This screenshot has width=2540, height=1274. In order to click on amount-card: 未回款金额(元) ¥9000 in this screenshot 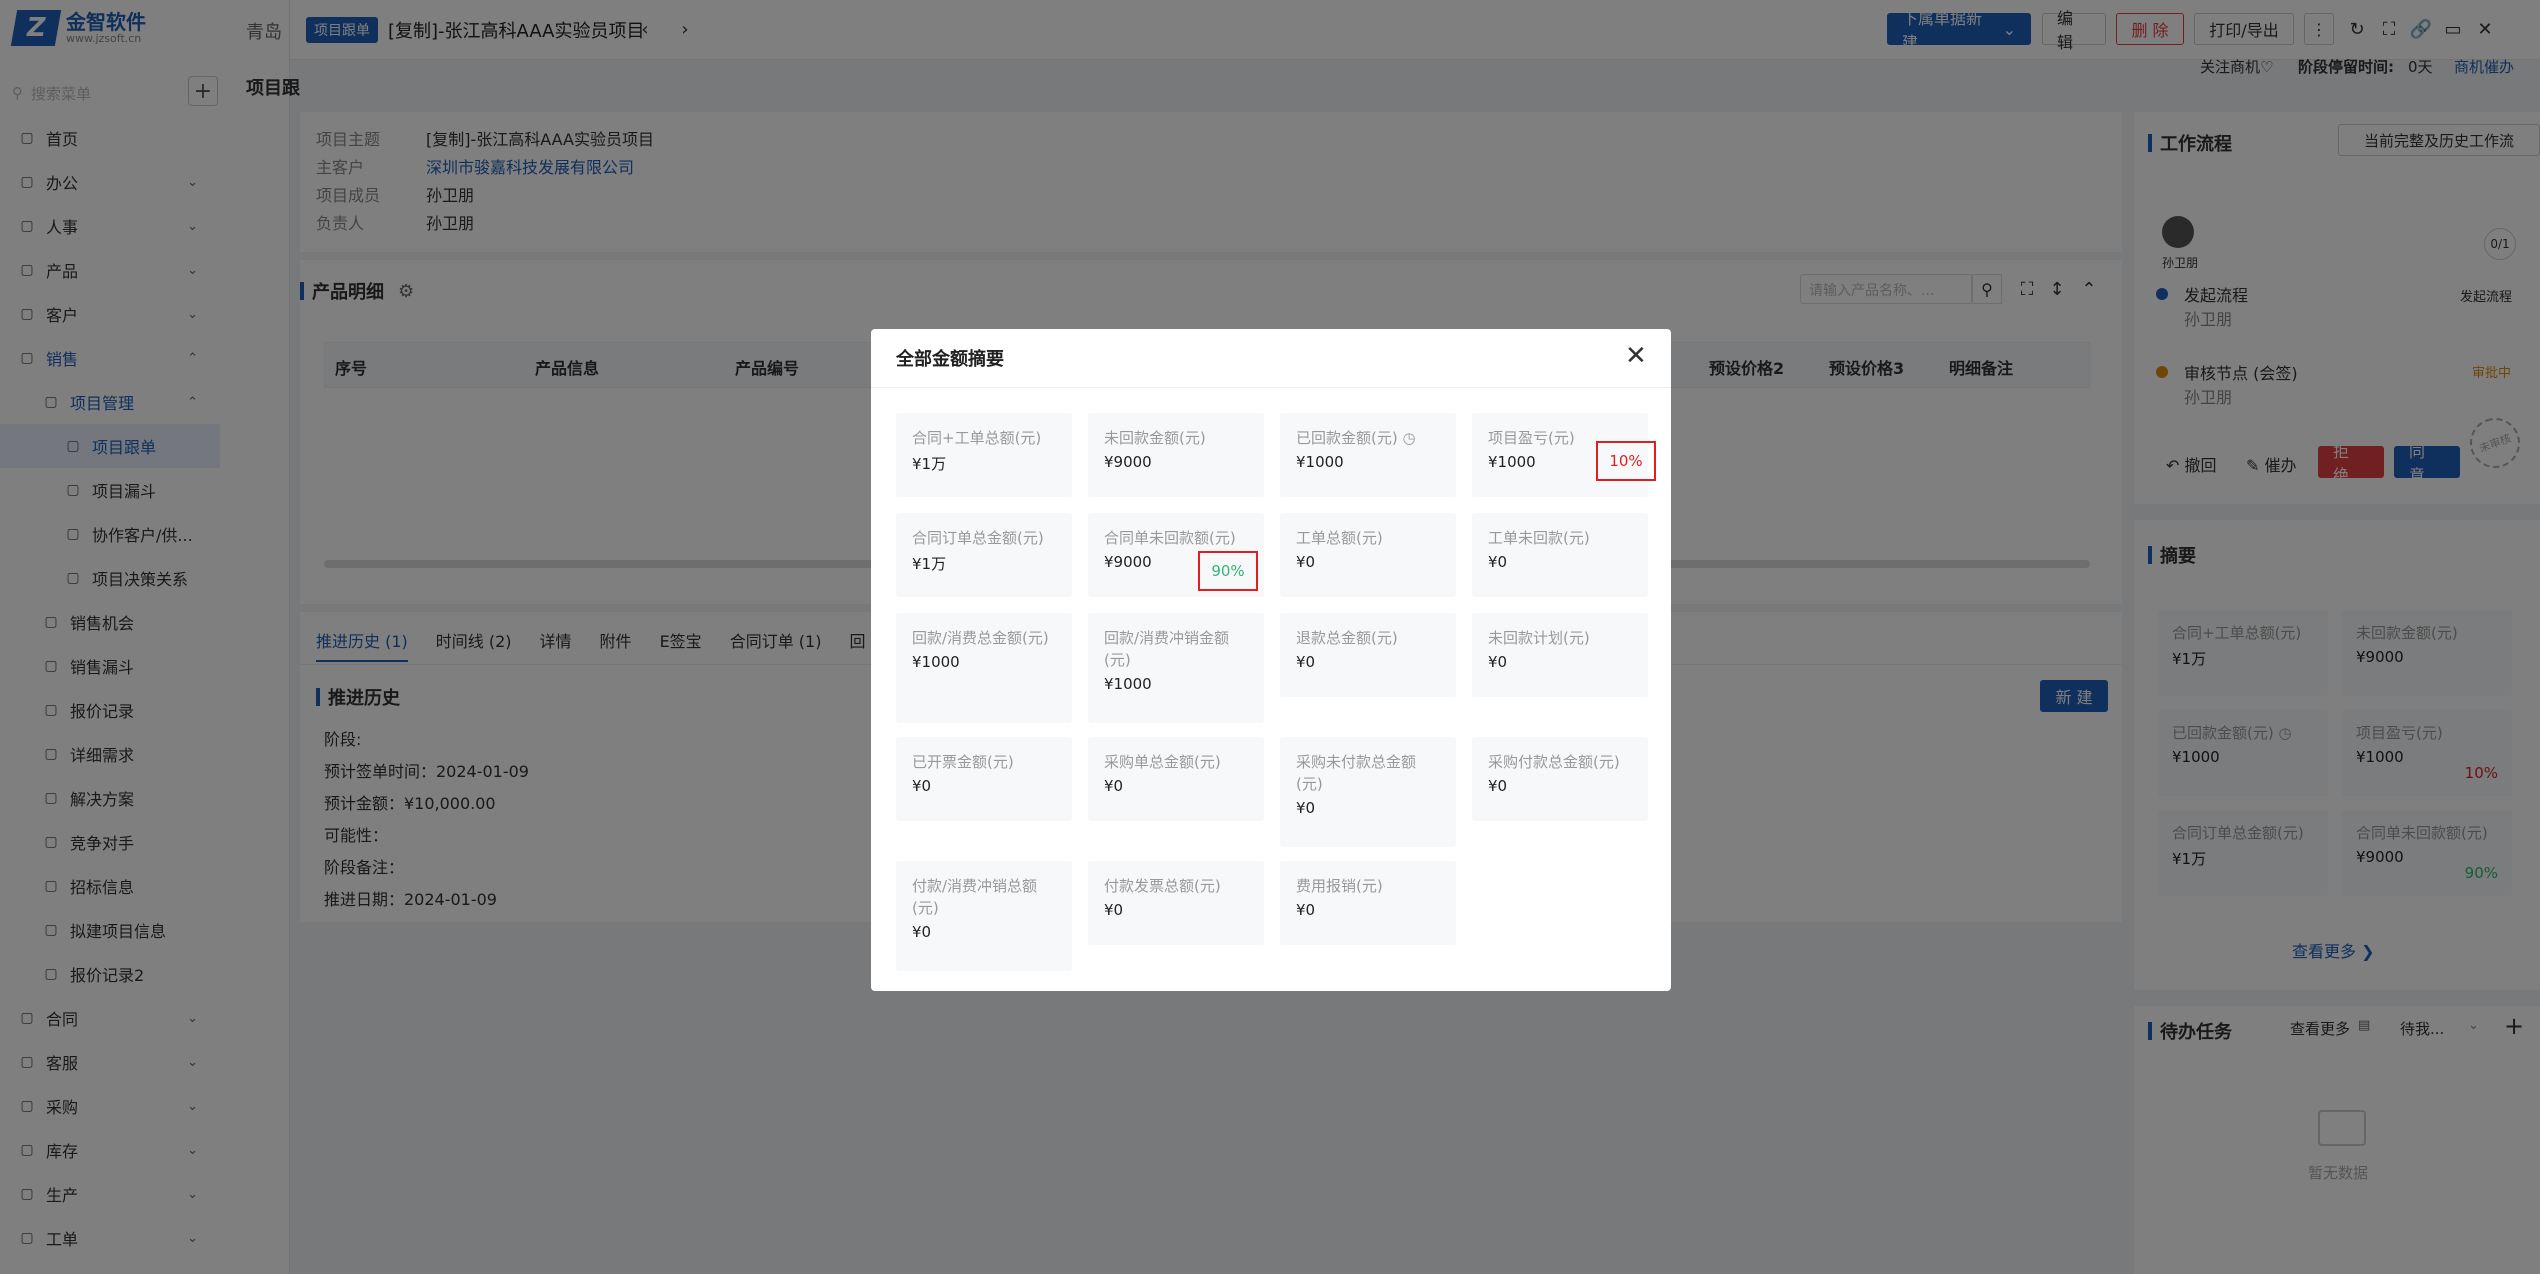, I will do `click(1176, 455)`.